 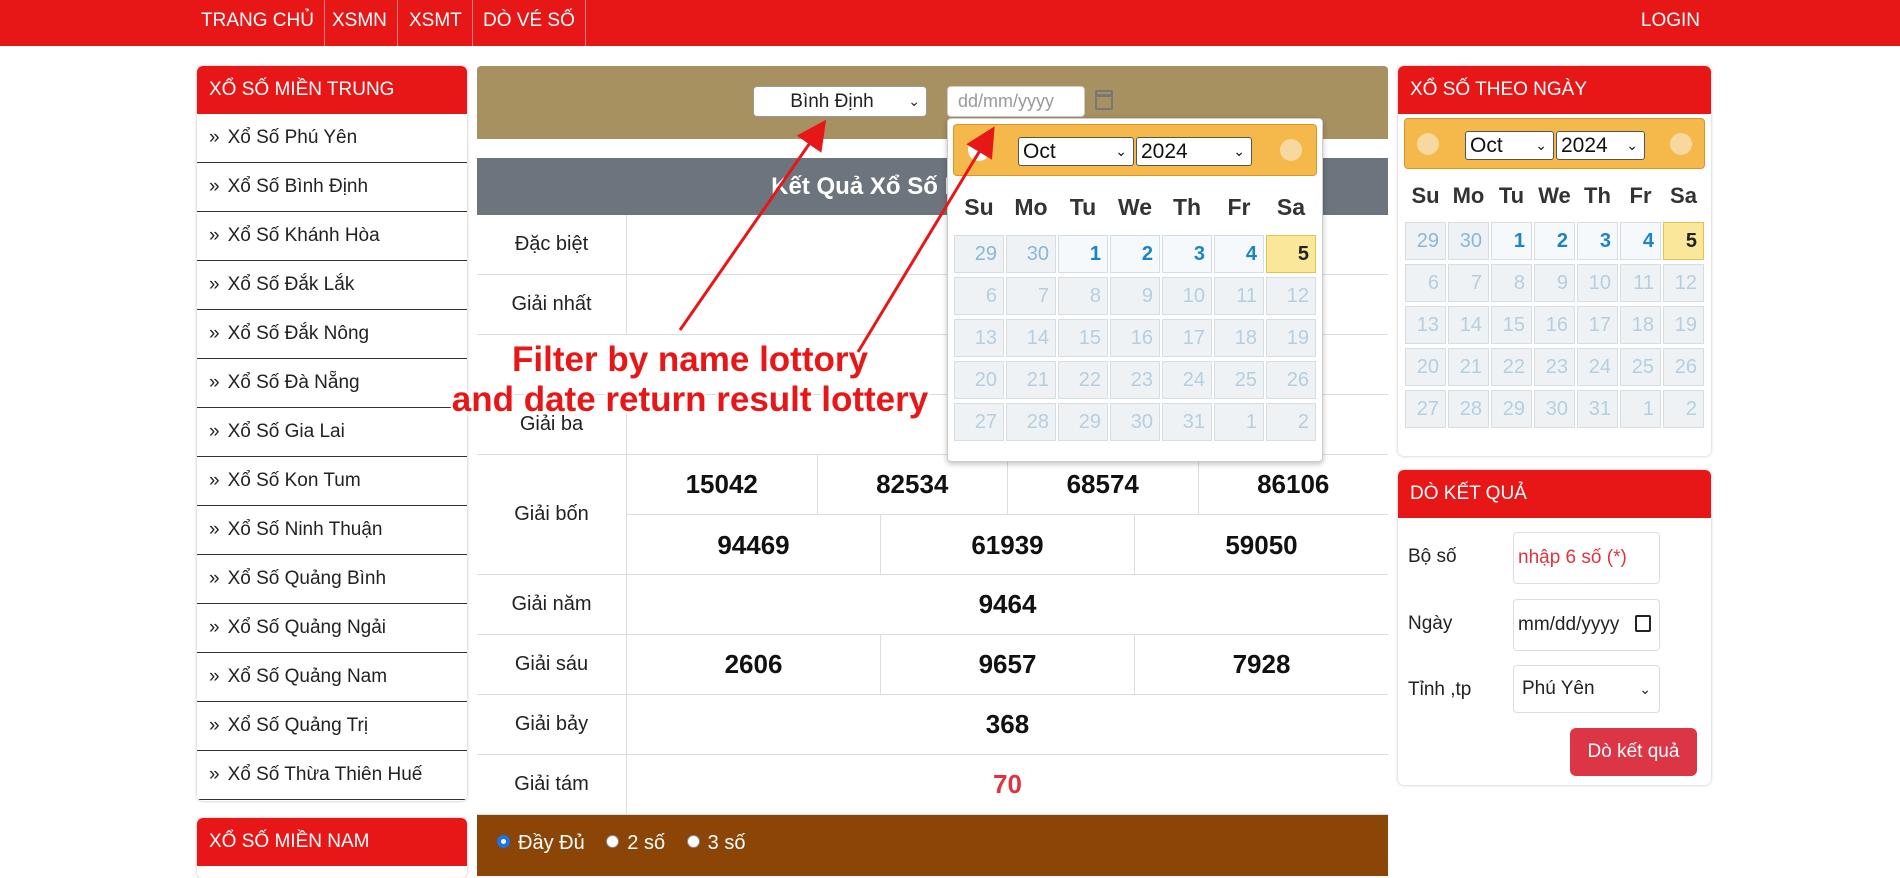 What do you see at coordinates (1468, 283) in the screenshot?
I see `calendar-day: 7` at bounding box center [1468, 283].